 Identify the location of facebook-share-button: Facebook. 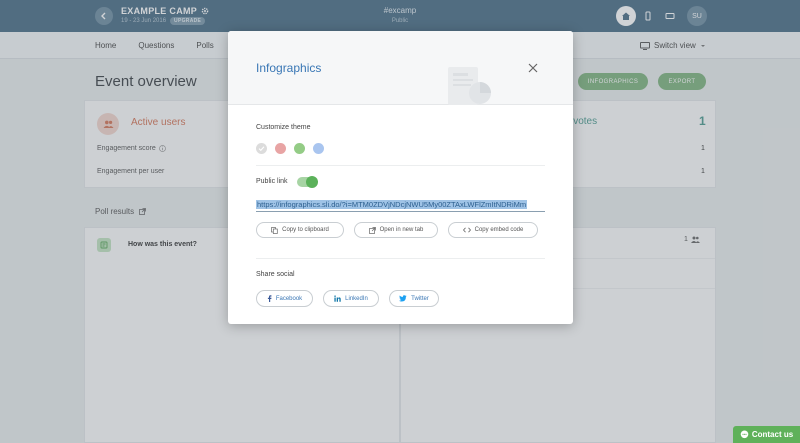
(284, 298).